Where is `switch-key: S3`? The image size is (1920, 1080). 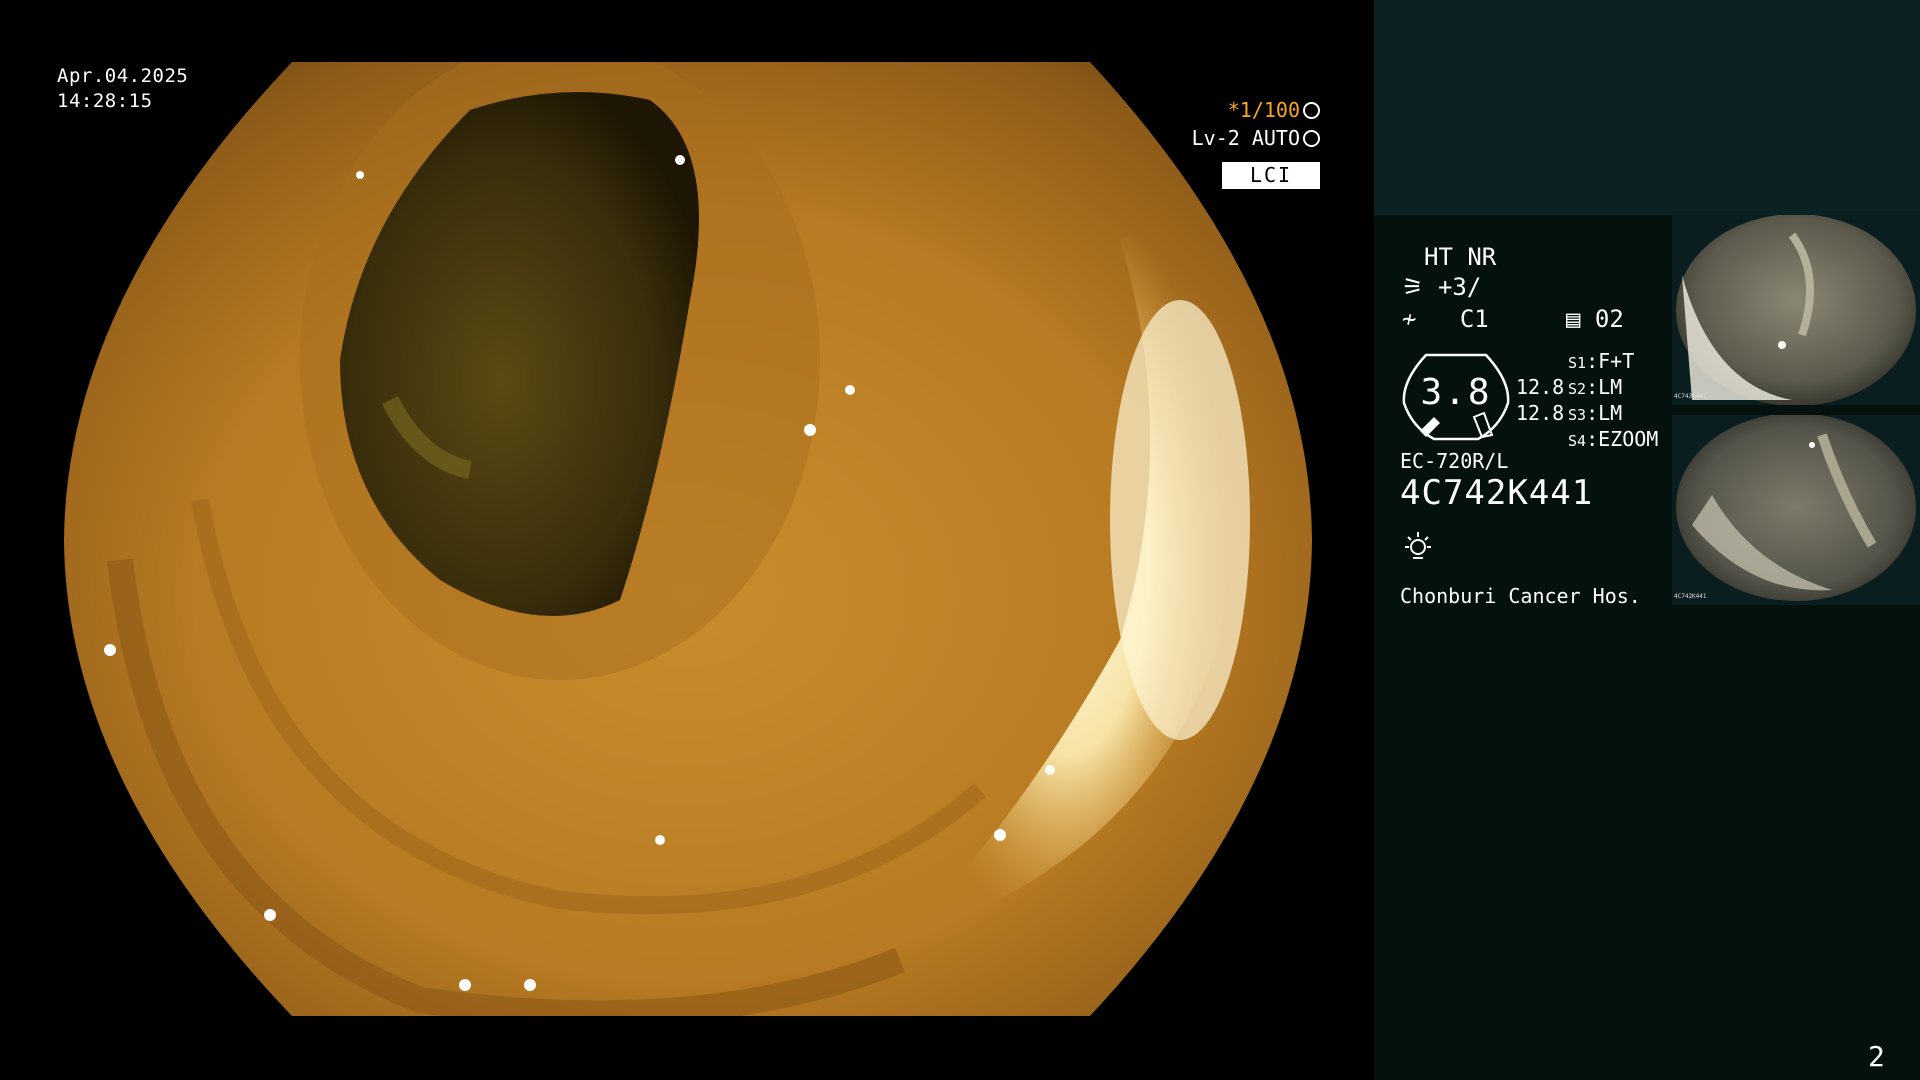
switch-key: S3 is located at coordinates (1577, 415).